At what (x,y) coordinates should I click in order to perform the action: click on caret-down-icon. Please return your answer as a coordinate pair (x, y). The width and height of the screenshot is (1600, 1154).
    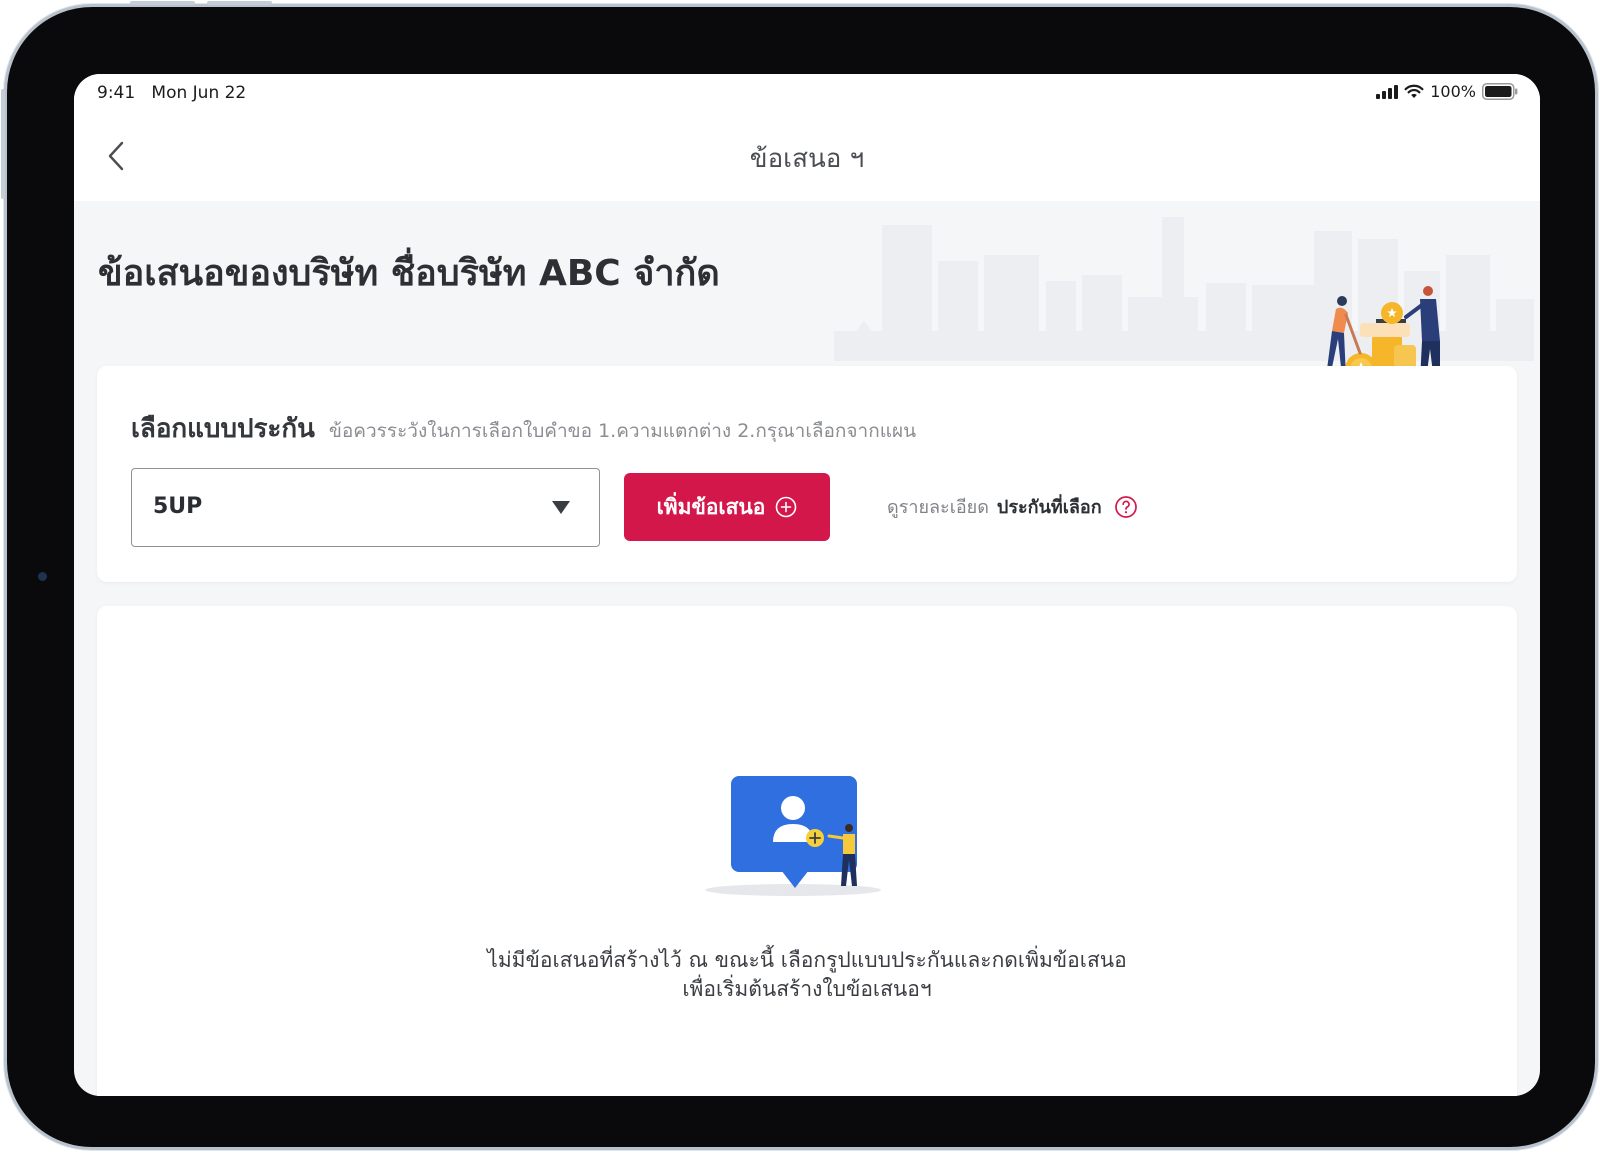
    Looking at the image, I should click on (561, 507).